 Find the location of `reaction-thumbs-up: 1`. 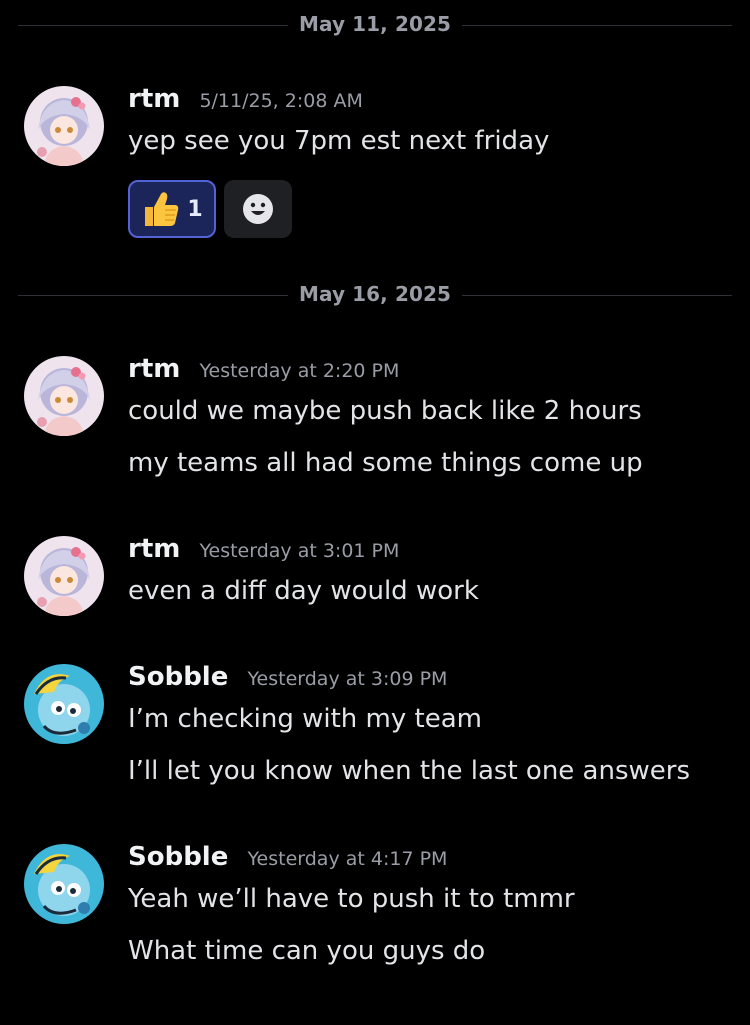

reaction-thumbs-up: 1 is located at coordinates (172, 209).